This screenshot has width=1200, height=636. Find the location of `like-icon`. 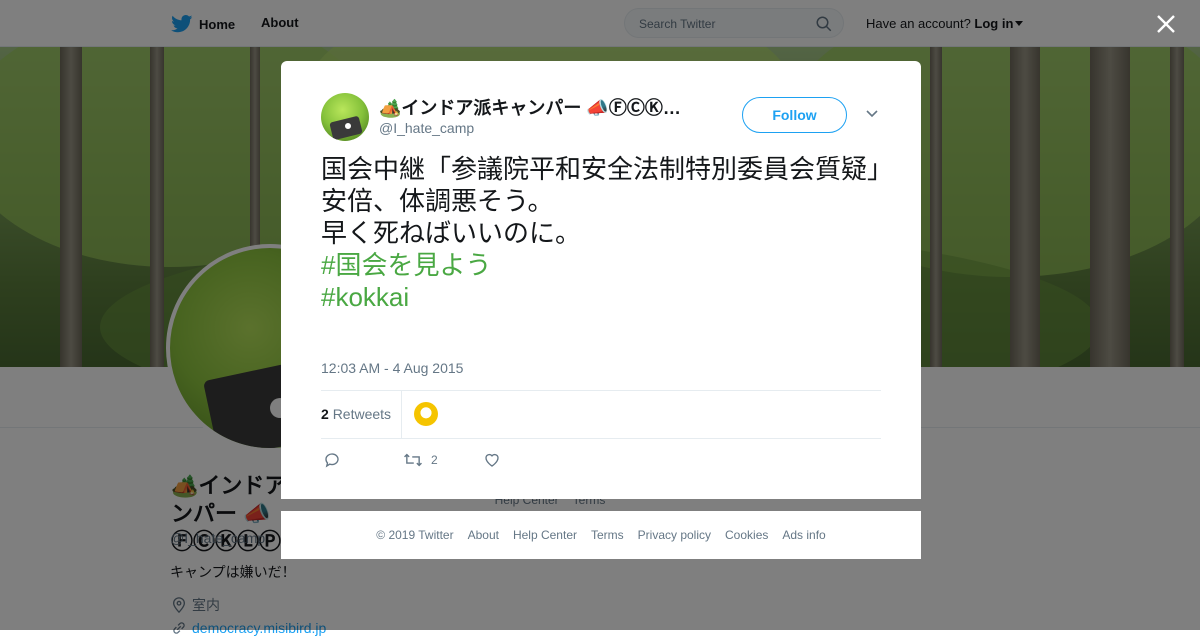

like-icon is located at coordinates (492, 460).